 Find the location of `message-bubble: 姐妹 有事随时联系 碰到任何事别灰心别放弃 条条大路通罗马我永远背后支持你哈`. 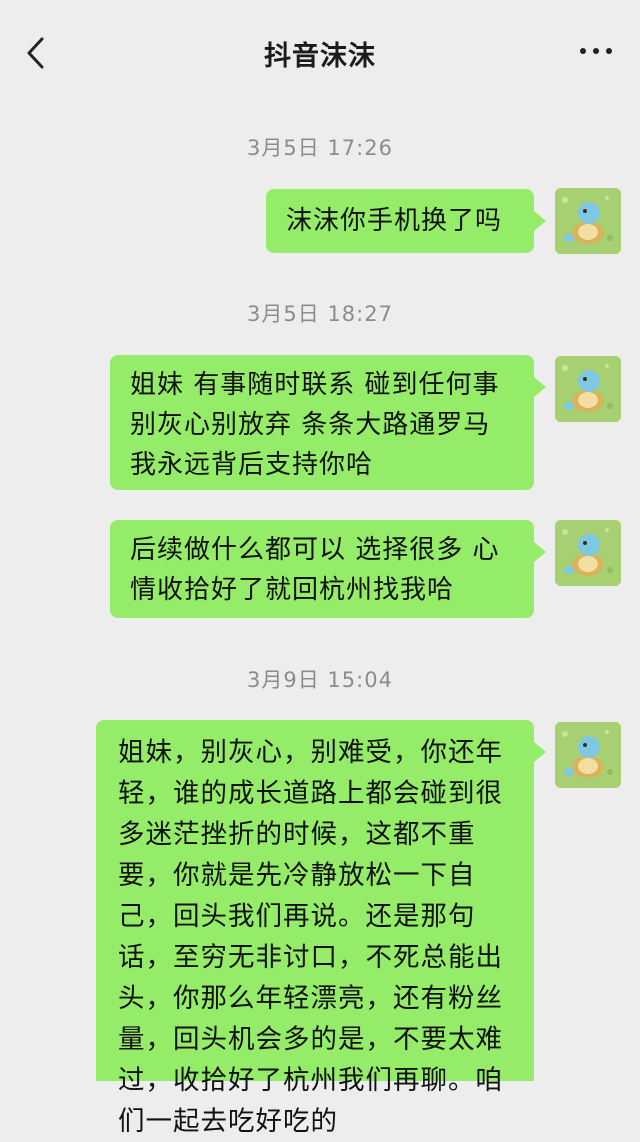

message-bubble: 姐妹 有事随时联系 碰到任何事别灰心别放弃 条条大路通罗马我永远背后支持你哈 is located at coordinates (328, 422).